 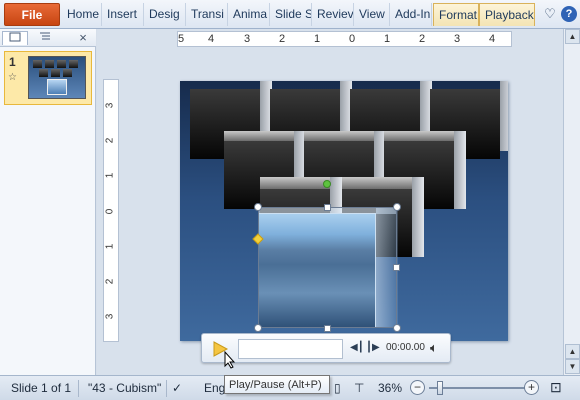 What do you see at coordinates (82, 14) in the screenshot?
I see `tab-home: Home` at bounding box center [82, 14].